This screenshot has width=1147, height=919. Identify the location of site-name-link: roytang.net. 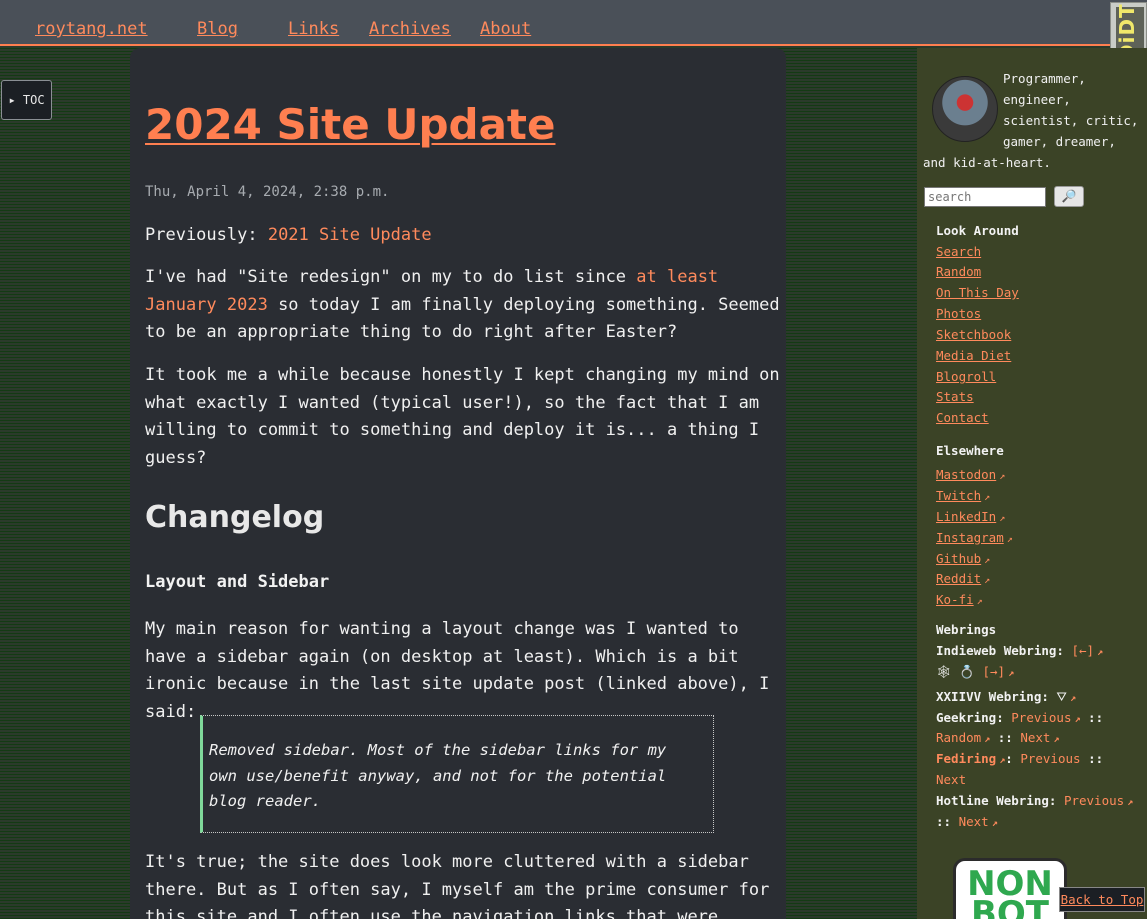
(91, 29).